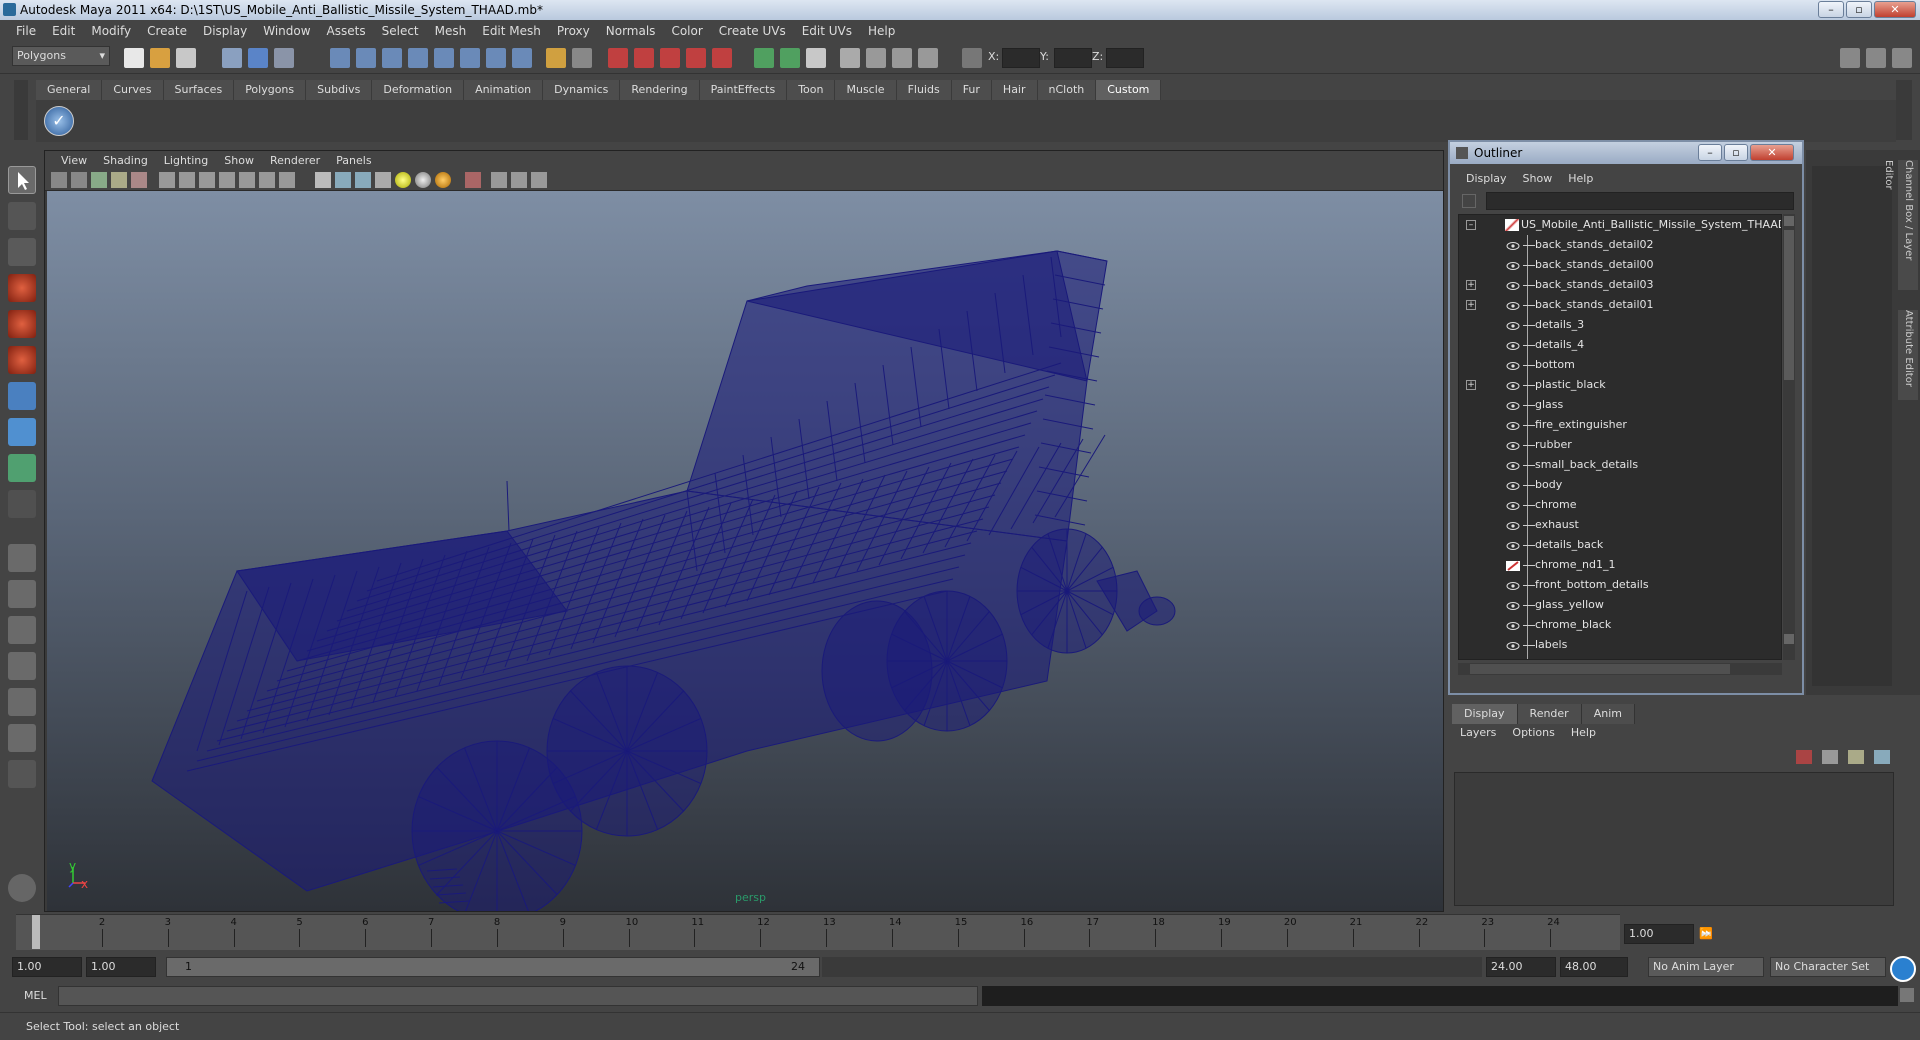 The image size is (1920, 1040). What do you see at coordinates (1521, 967) in the screenshot?
I see `playback-end-field: 24.00` at bounding box center [1521, 967].